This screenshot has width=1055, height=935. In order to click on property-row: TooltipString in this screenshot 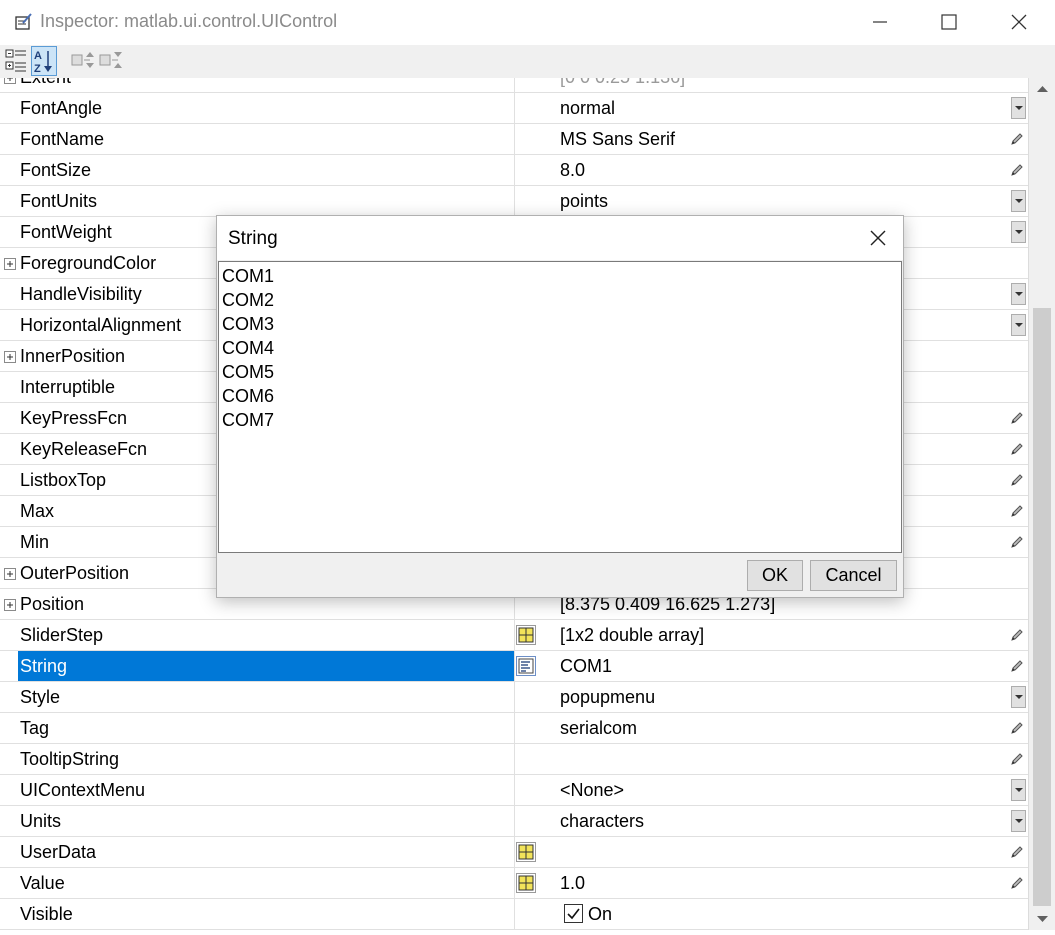, I will do `click(514, 759)`.